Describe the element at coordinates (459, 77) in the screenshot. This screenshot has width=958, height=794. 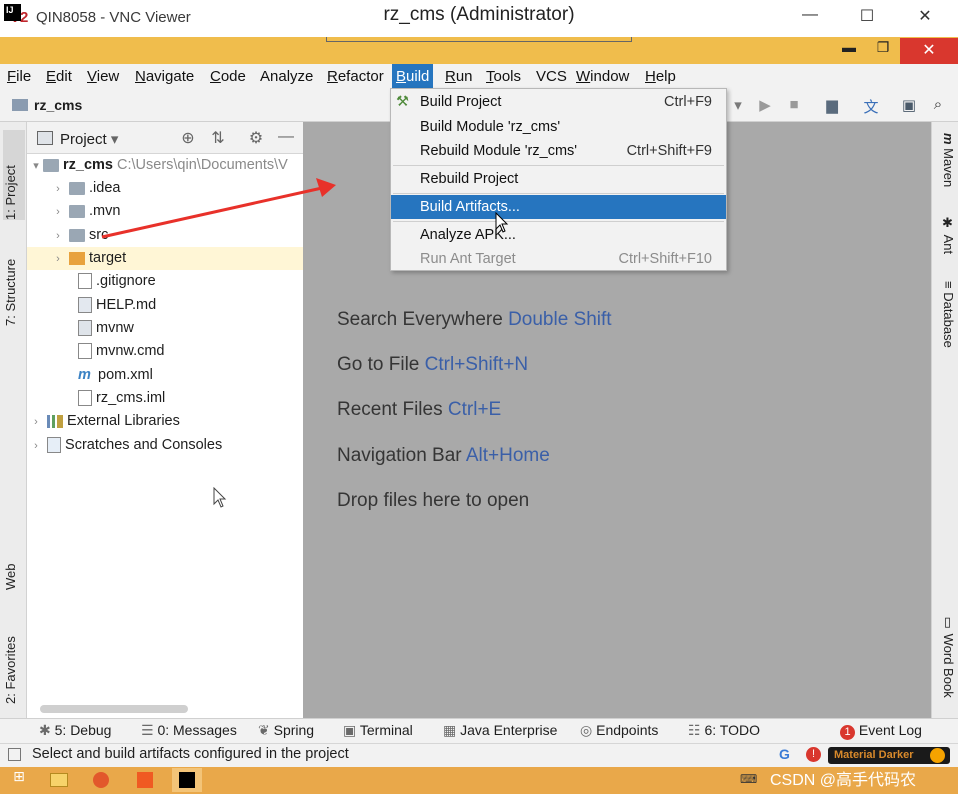
I see `menu-run: Run` at that location.